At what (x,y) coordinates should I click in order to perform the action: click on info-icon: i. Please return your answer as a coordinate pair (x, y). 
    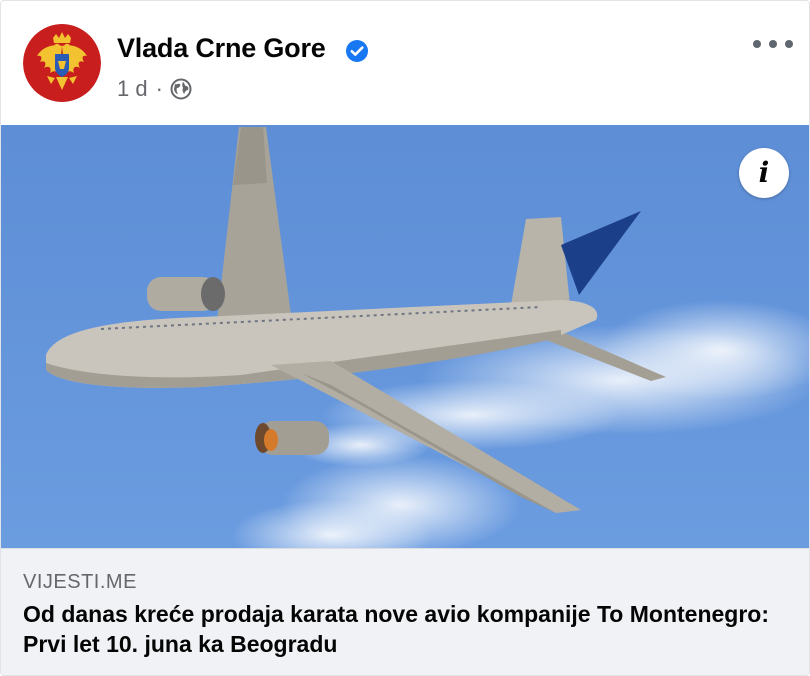
    Looking at the image, I should click on (764, 172).